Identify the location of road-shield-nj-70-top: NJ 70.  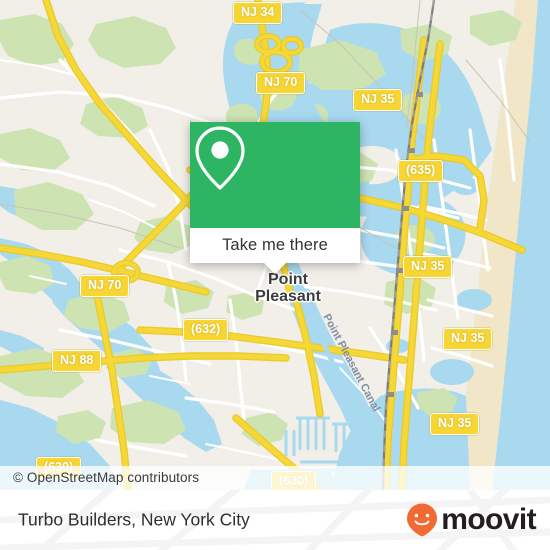
(281, 83).